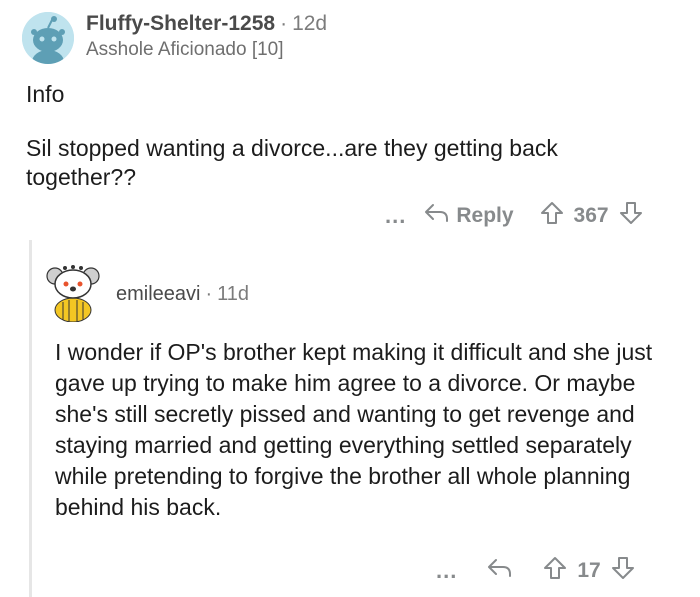 The image size is (700, 597). What do you see at coordinates (591, 215) in the screenshot?
I see `vote-count: 367` at bounding box center [591, 215].